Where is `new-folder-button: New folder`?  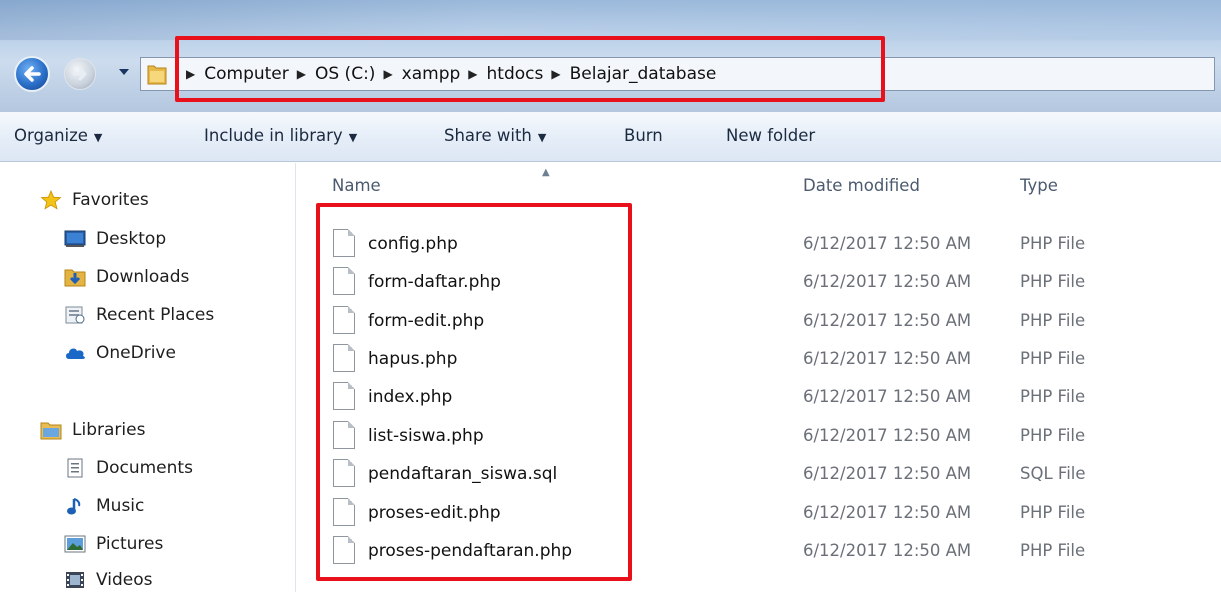
new-folder-button: New folder is located at coordinates (770, 135).